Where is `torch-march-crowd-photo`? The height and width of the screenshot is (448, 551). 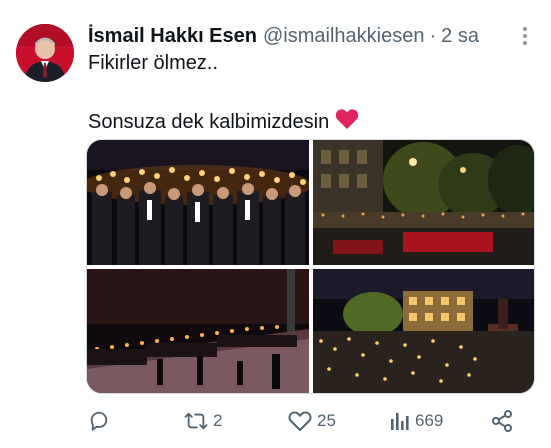
torch-march-crowd-photo is located at coordinates (198, 202).